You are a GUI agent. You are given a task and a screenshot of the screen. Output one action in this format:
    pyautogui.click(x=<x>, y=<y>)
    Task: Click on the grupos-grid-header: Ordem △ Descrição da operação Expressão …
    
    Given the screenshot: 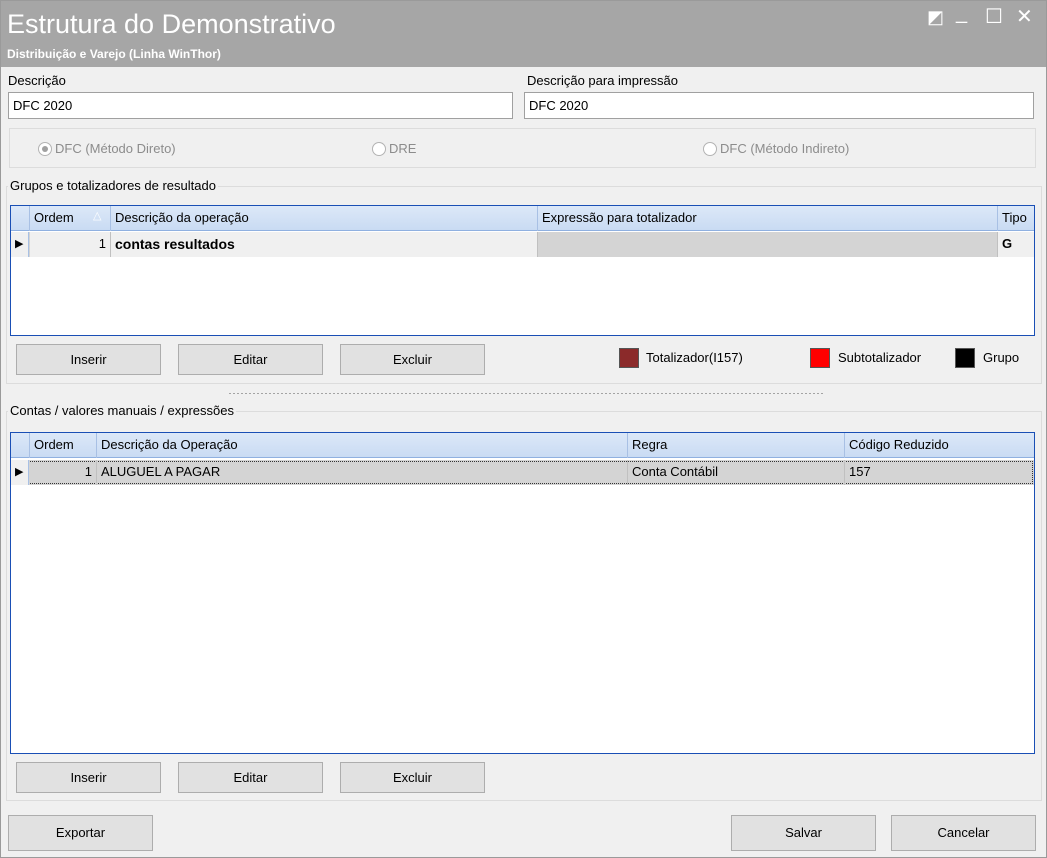 What is the action you would take?
    pyautogui.click(x=522, y=218)
    